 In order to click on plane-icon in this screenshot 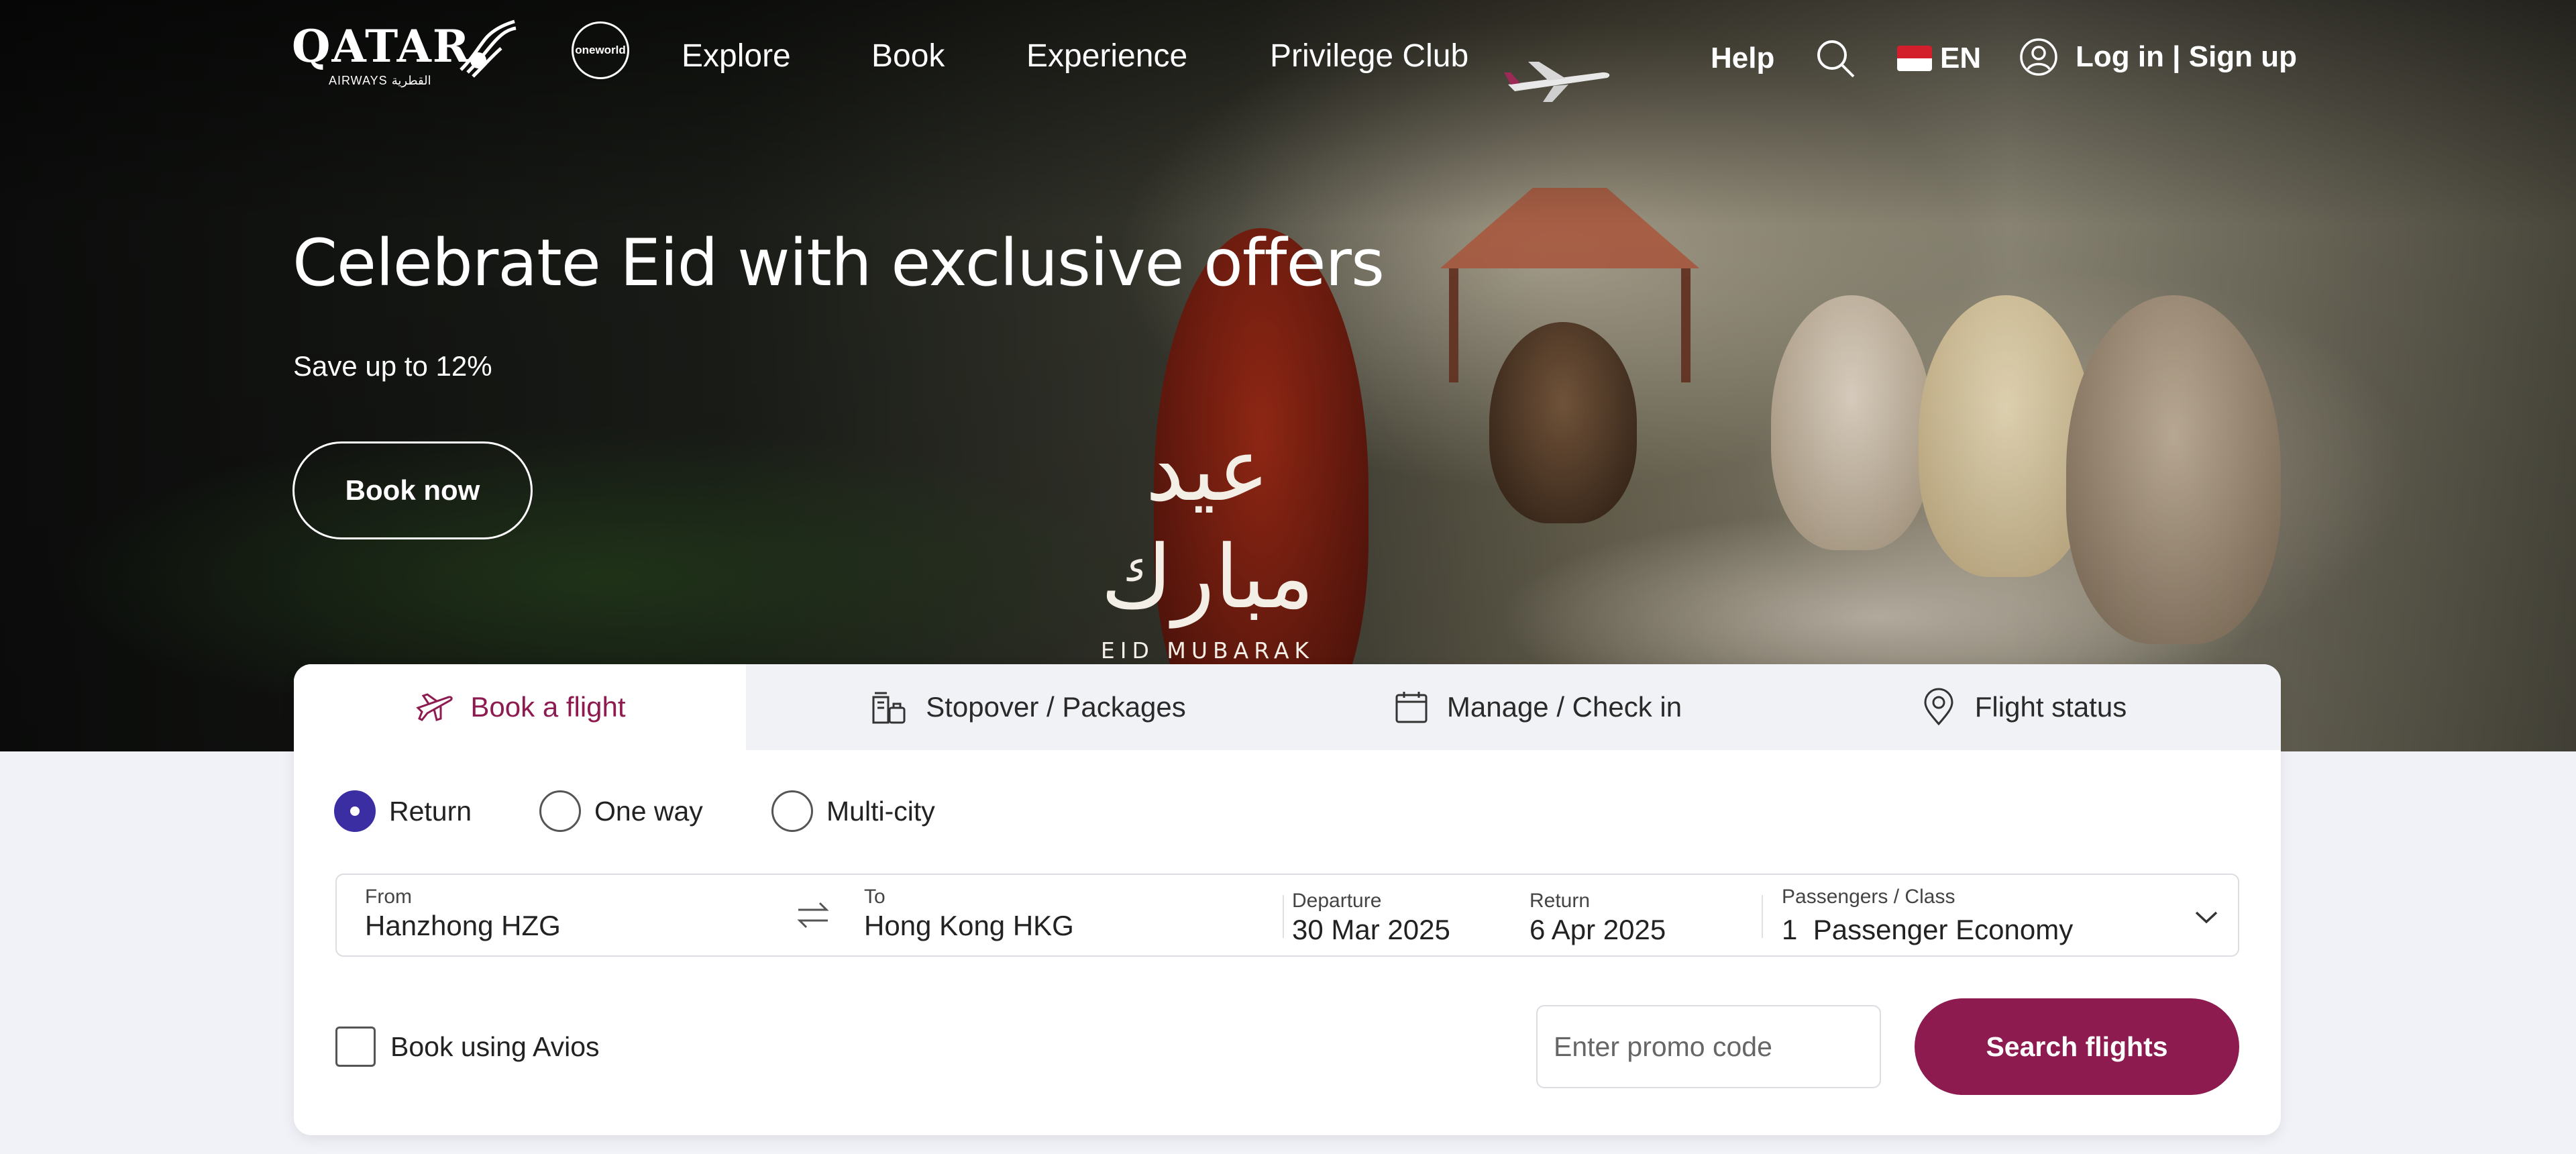, I will do `click(434, 707)`.